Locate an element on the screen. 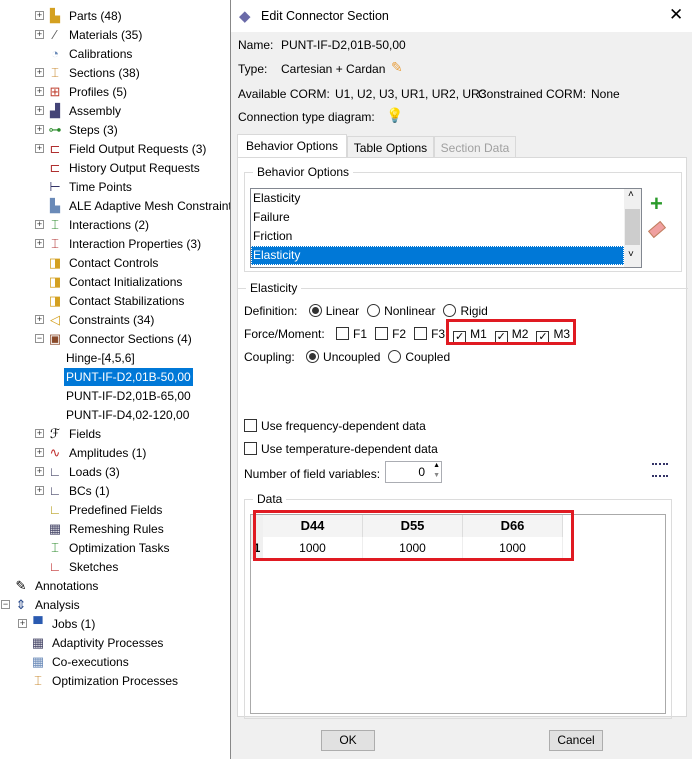 The width and height of the screenshot is (692, 759). tree-item: PUNT-IF-D2,01B-65,00 is located at coordinates (116, 396).